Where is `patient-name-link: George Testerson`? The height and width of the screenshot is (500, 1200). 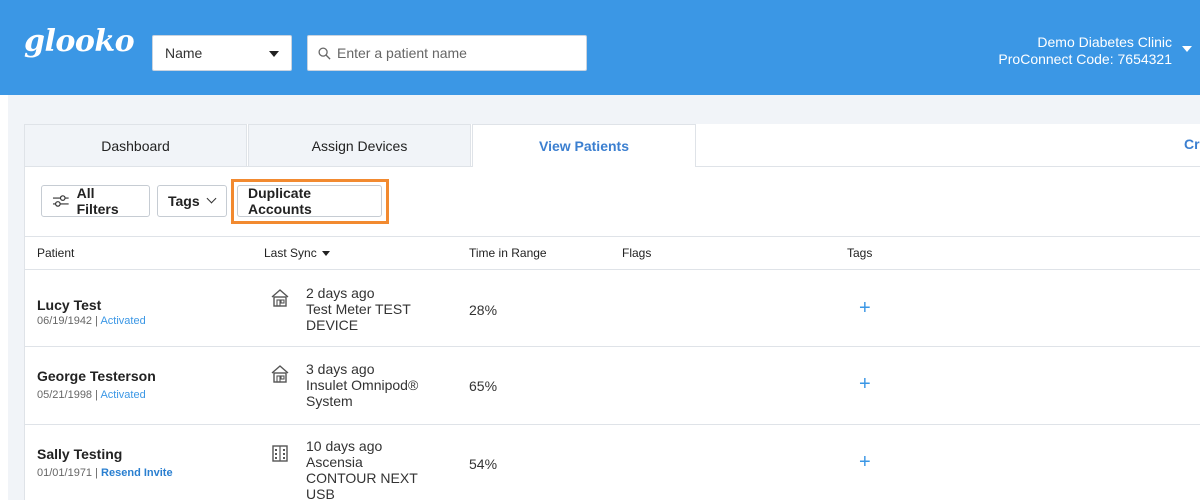 patient-name-link: George Testerson is located at coordinates (96, 376).